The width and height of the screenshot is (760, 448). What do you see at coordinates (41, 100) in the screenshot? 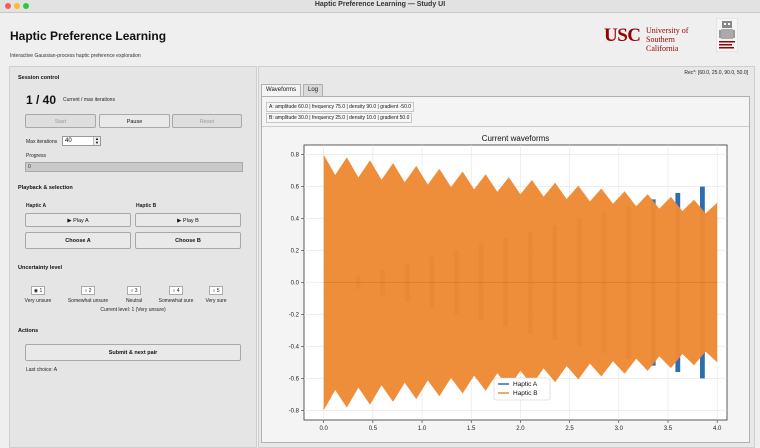
I see `iteration-counter: 1 / 40` at bounding box center [41, 100].